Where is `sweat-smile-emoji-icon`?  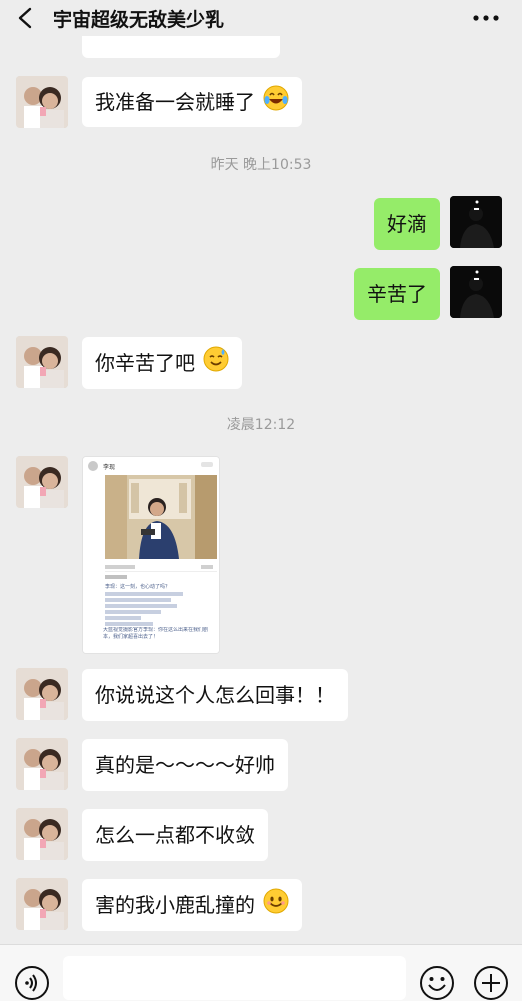 sweat-smile-emoji-icon is located at coordinates (216, 365).